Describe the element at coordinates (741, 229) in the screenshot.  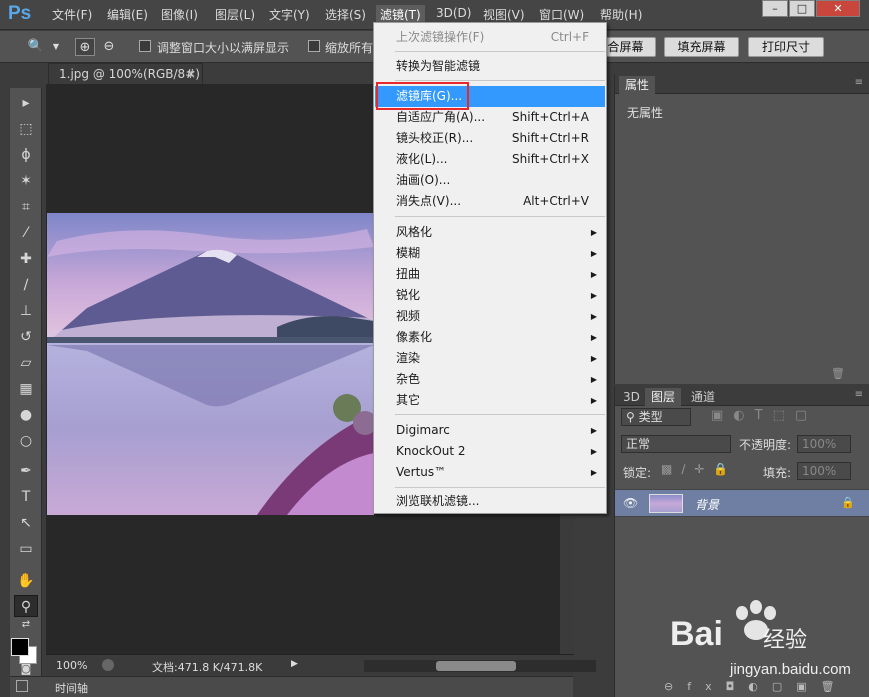
I see `properties-panel: 属性 ≡ 无属性 🗑` at that location.